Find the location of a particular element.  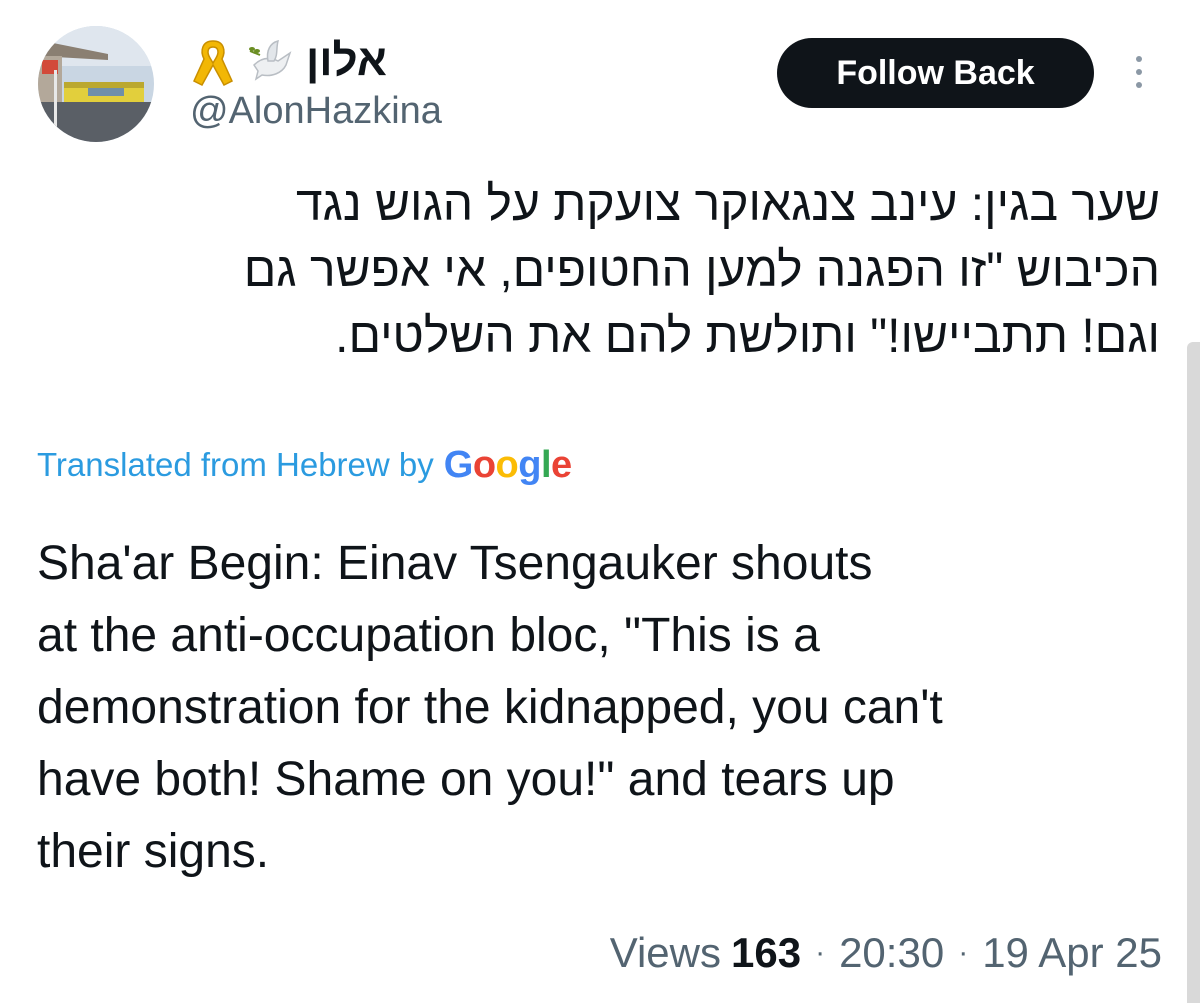

avatar is located at coordinates (96, 84).